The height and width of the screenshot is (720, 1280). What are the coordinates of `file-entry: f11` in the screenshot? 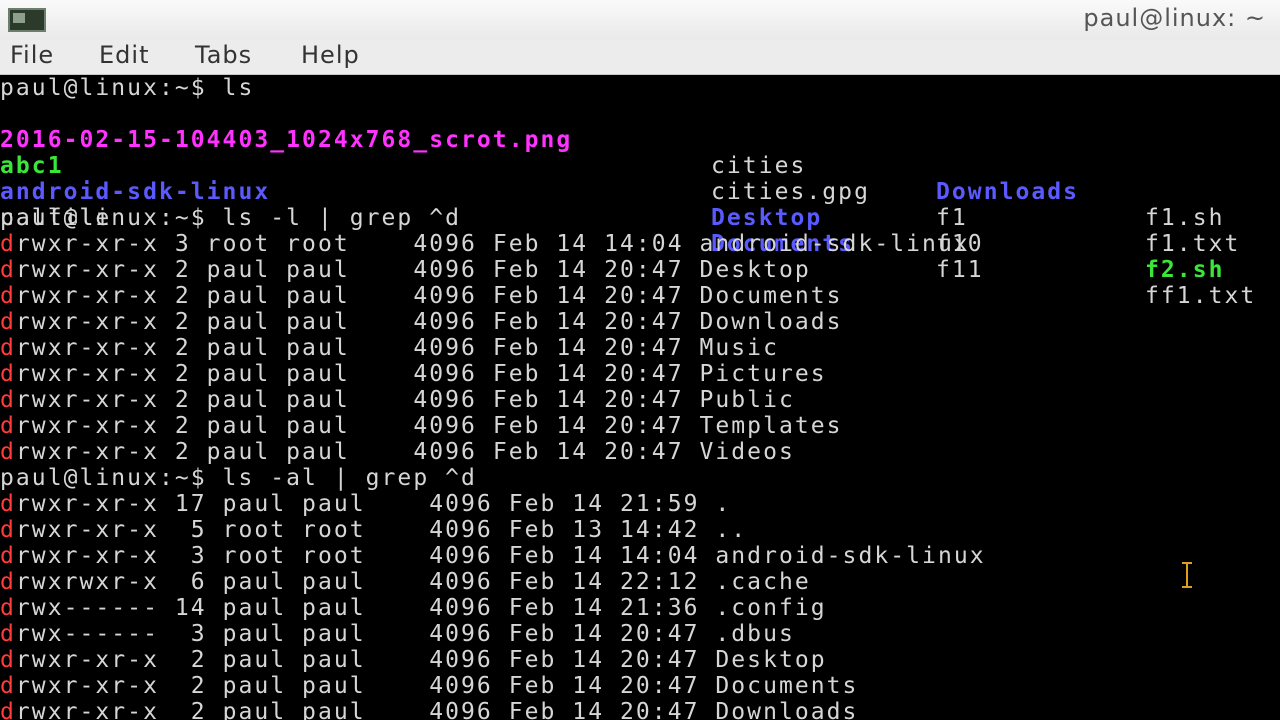 It's located at (960, 270).